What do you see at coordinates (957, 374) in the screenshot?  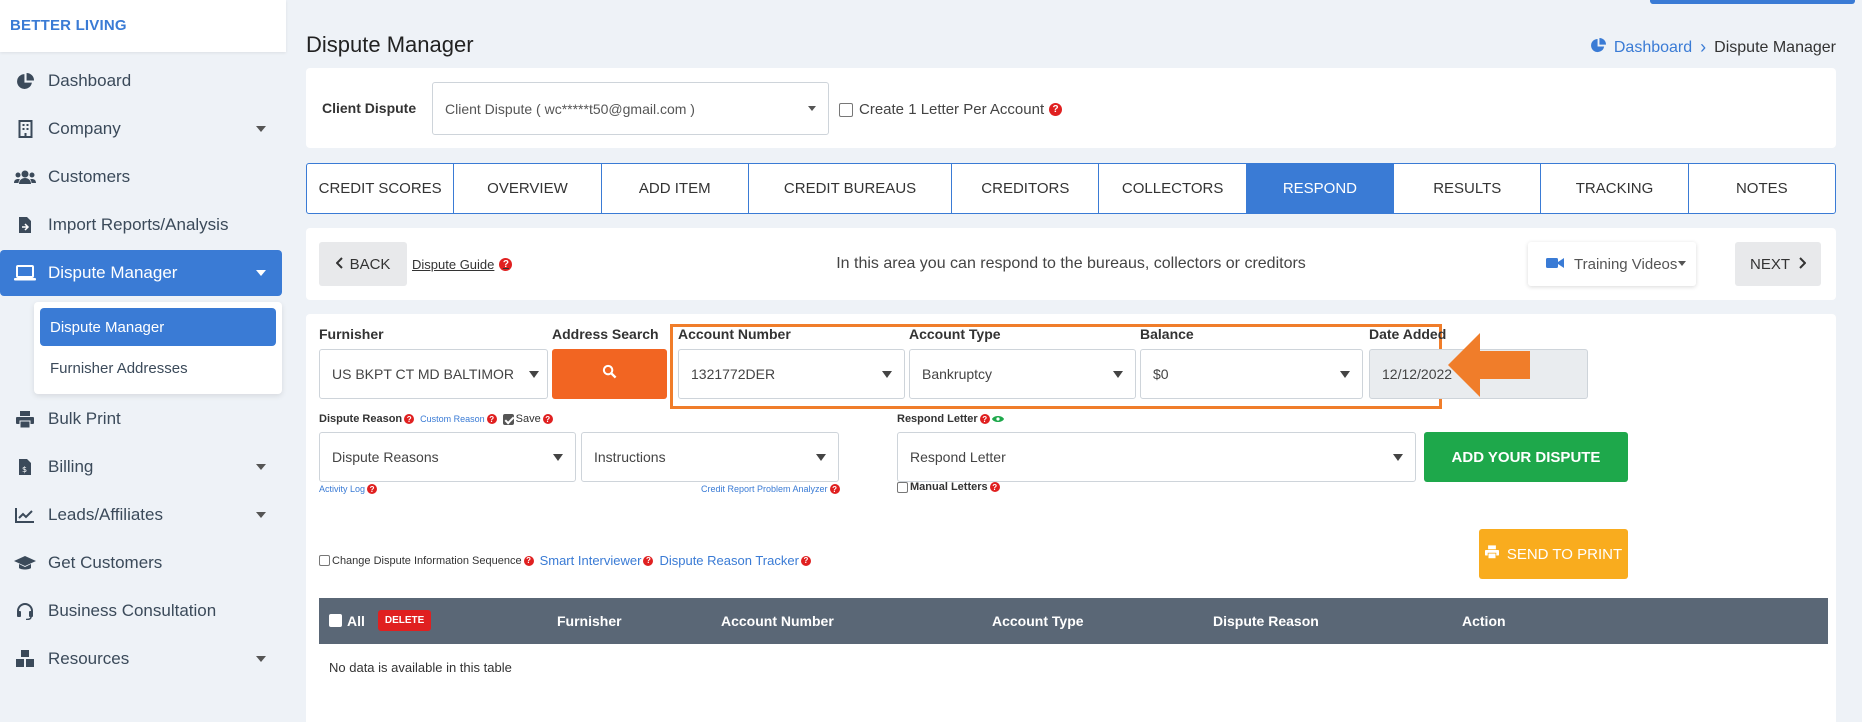 I see `account-type-value: Bankruptcy` at bounding box center [957, 374].